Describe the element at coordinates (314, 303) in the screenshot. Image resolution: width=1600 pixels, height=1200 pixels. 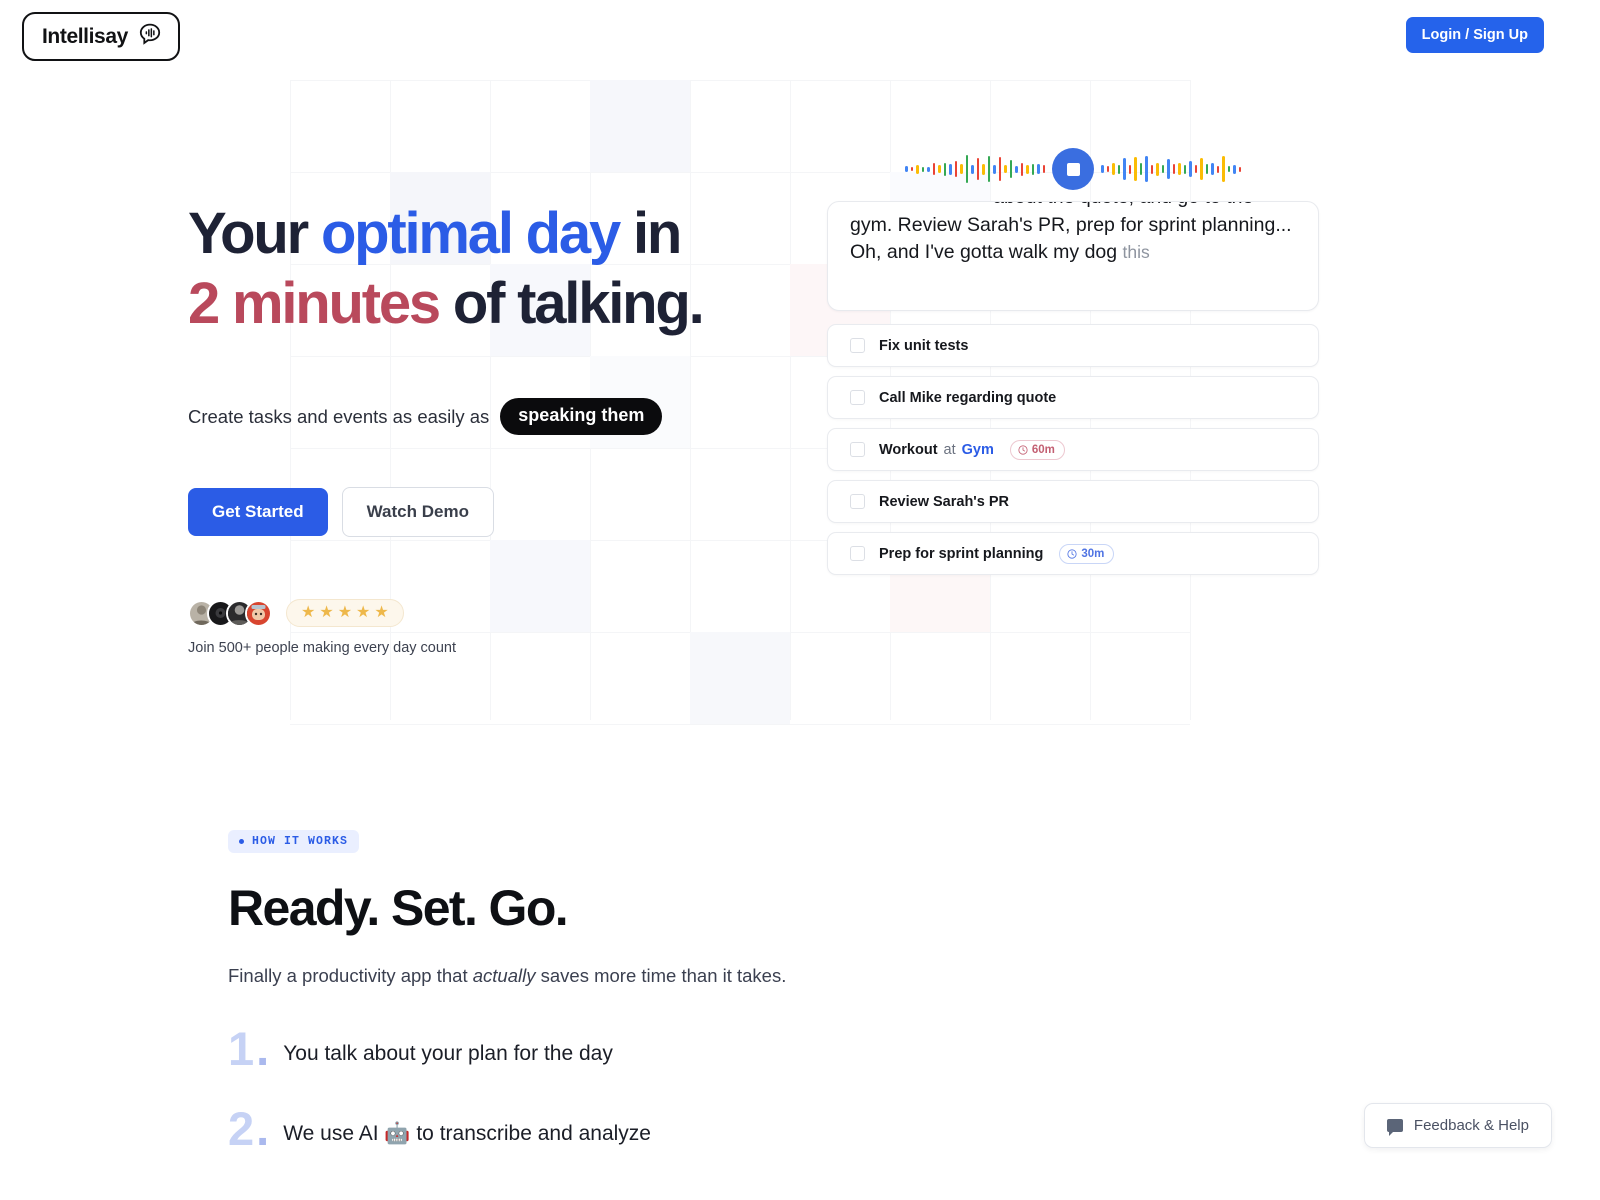
I see `headline-accent-red: 2 minutes` at that location.